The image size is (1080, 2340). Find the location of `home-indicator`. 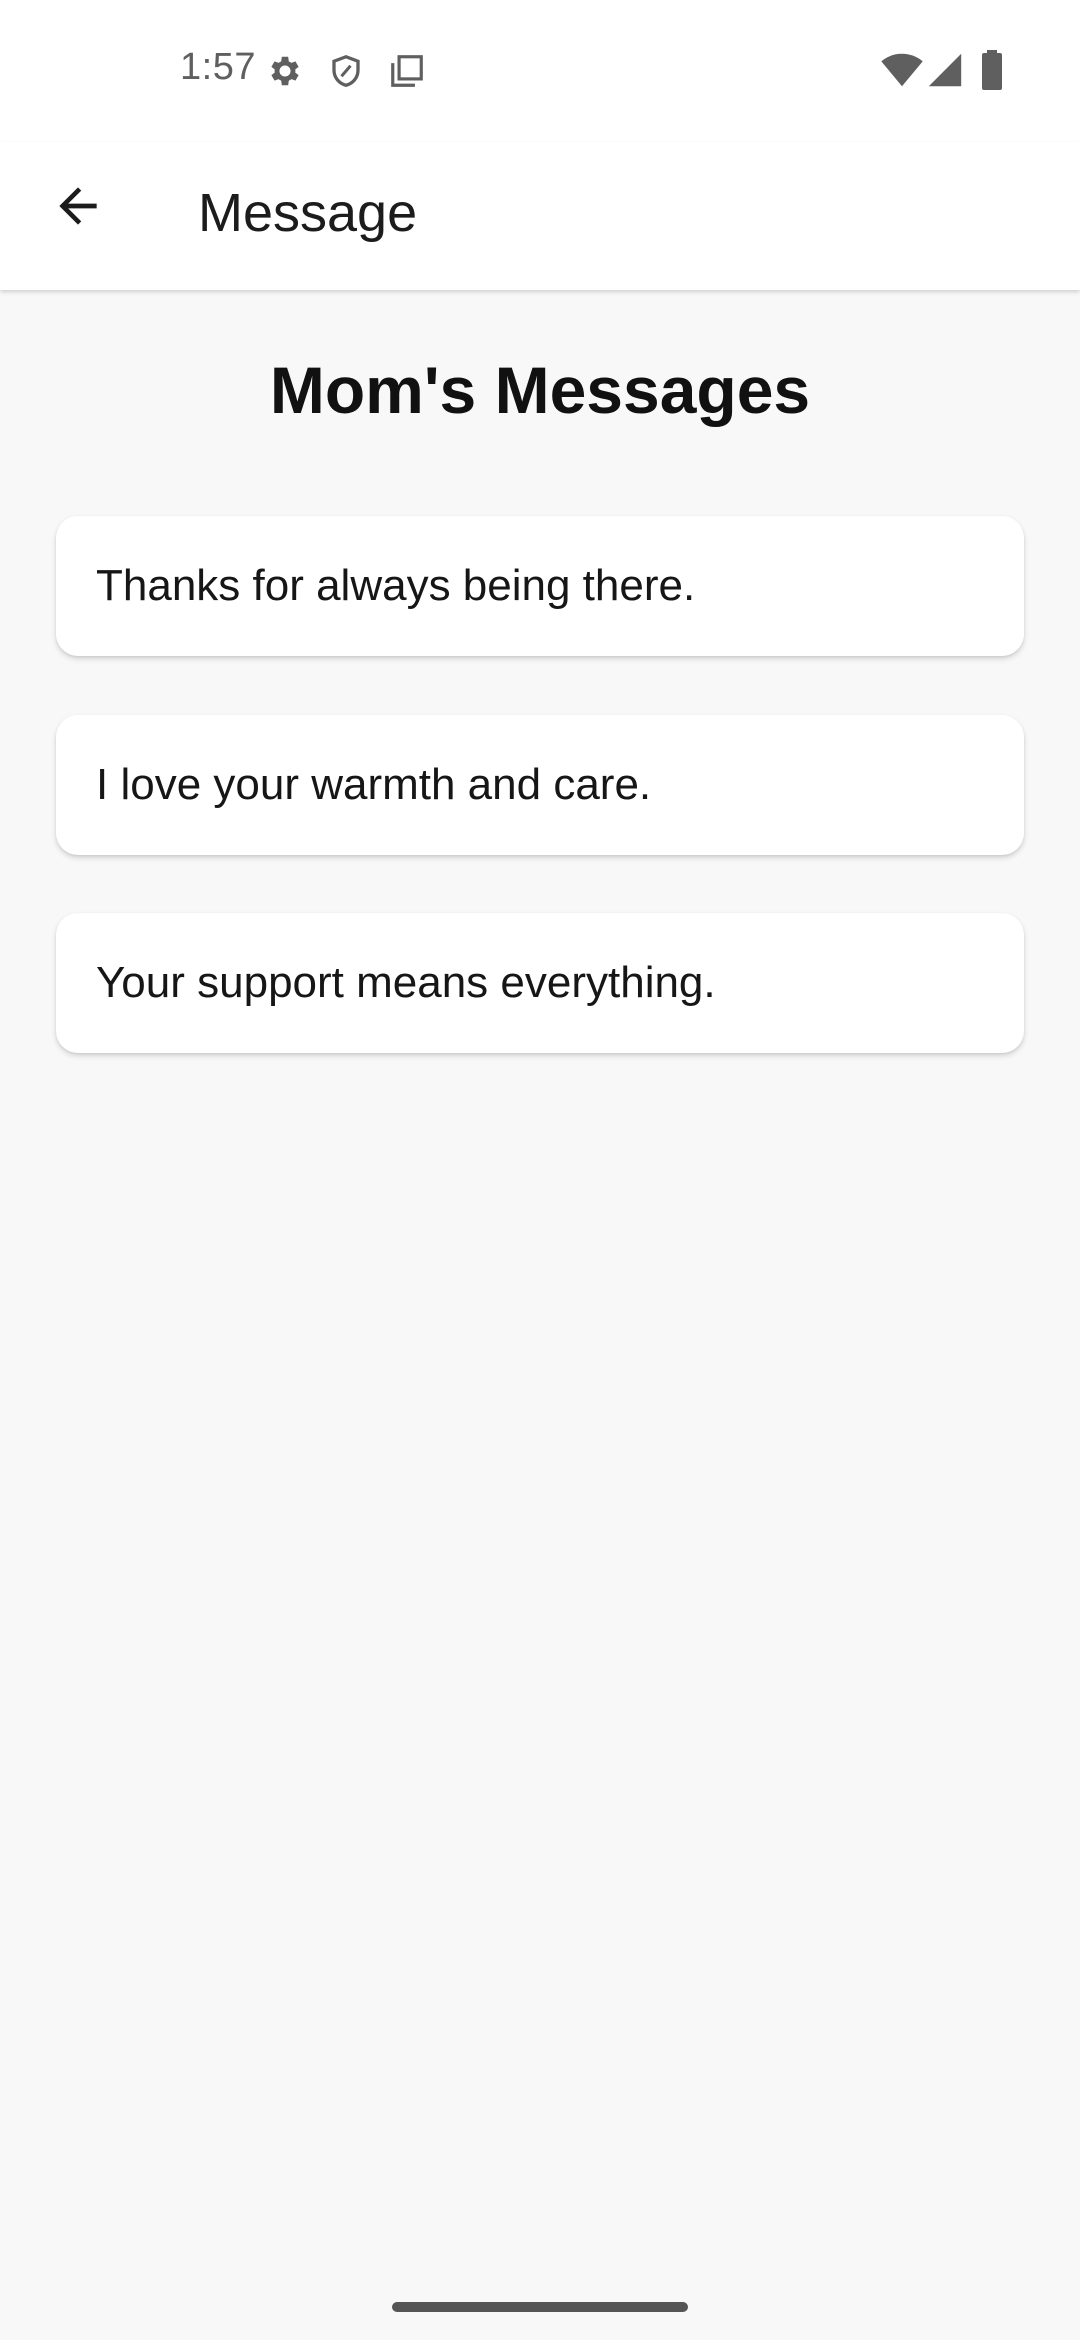

home-indicator is located at coordinates (540, 2307).